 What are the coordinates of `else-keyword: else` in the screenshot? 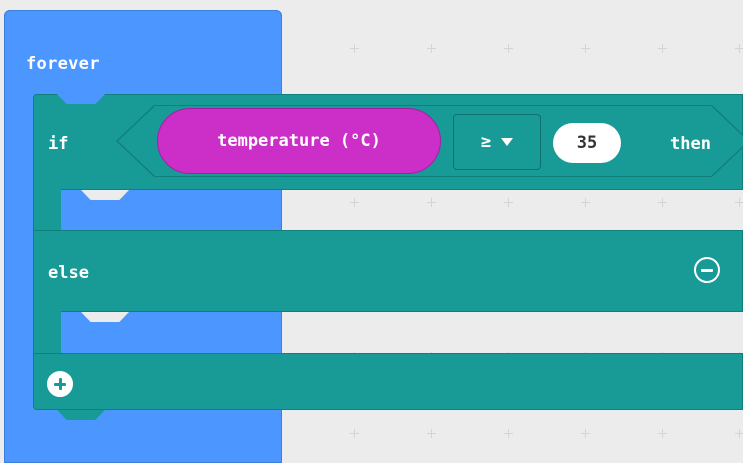 It's located at (68, 273).